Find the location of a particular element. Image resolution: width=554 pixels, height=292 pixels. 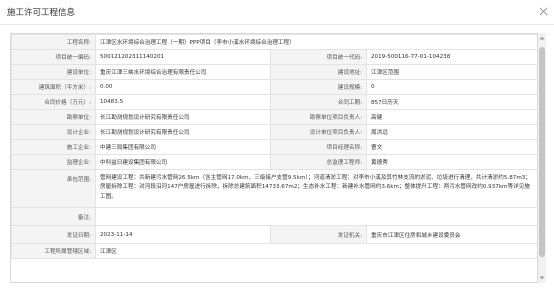

table-row: 勘察单位: 长江勘测规划设计研究有限责任公司 勘察单位项目负责人: 高健 is located at coordinates (274, 117).